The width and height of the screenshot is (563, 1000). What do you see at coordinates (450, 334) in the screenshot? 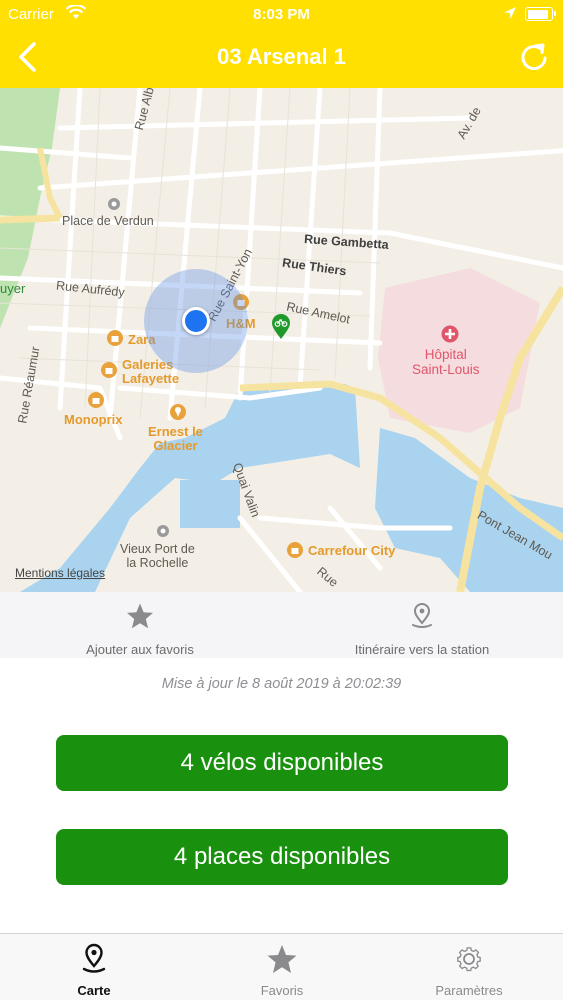
I see `hospital-icon` at bounding box center [450, 334].